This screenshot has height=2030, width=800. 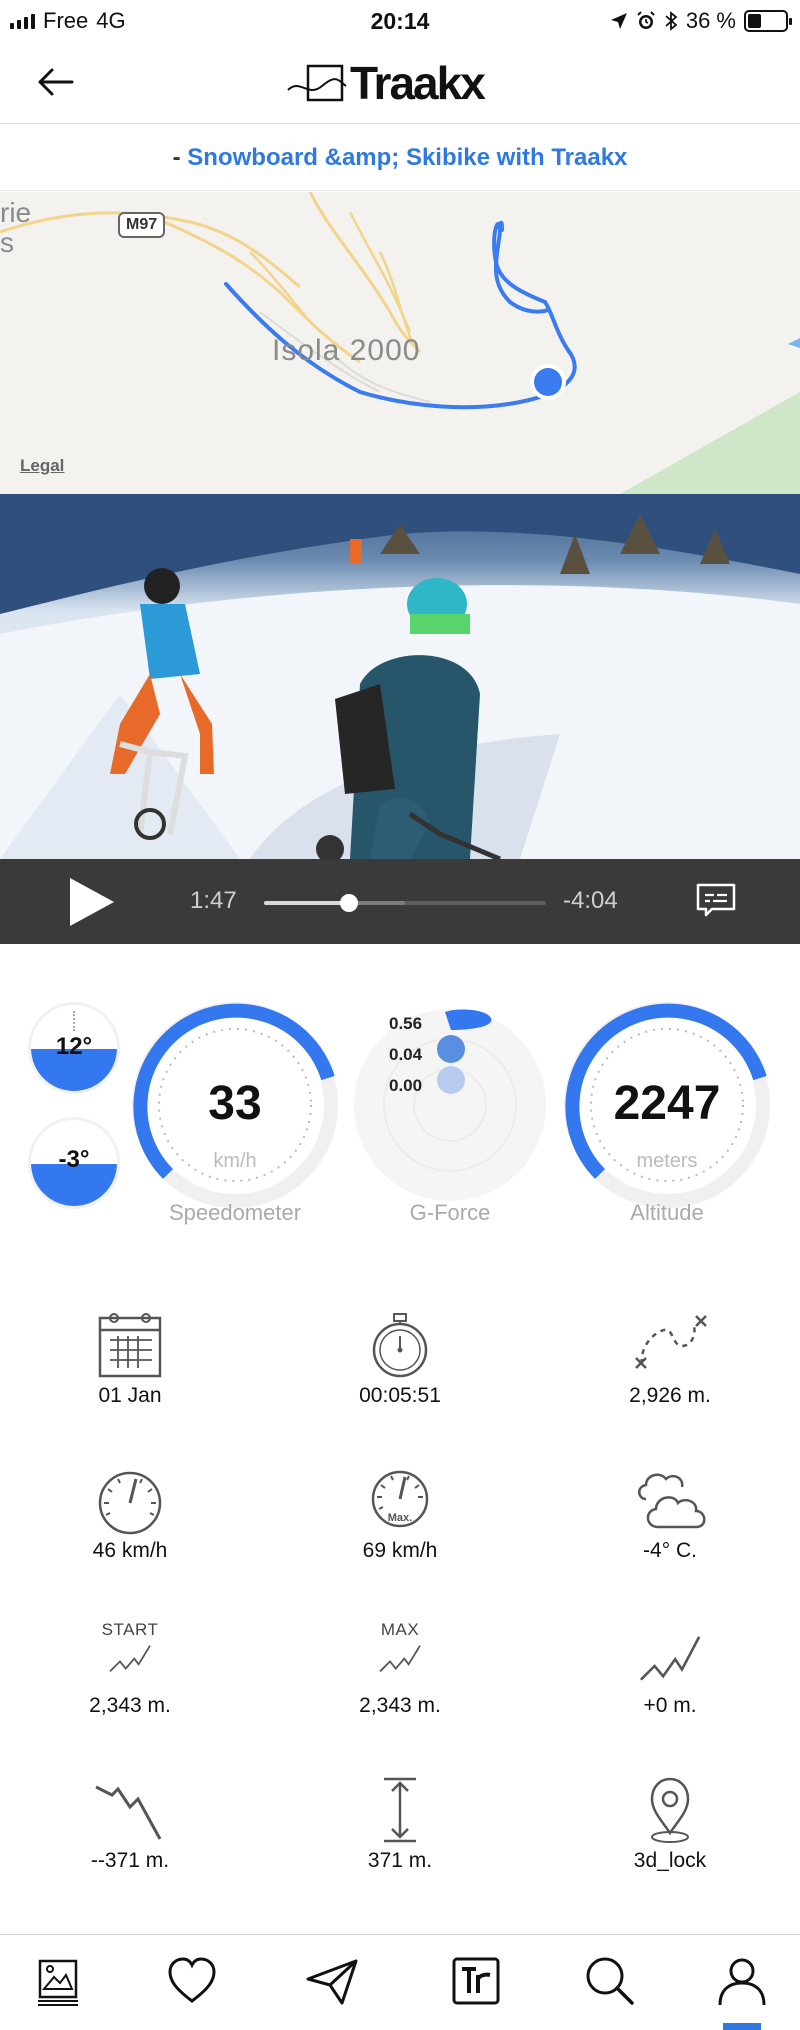 I want to click on back-arrow-icon, so click(x=57, y=82).